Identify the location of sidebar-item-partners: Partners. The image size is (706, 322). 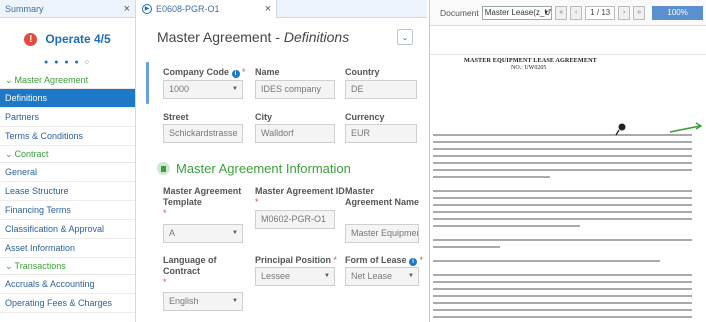
(67, 117).